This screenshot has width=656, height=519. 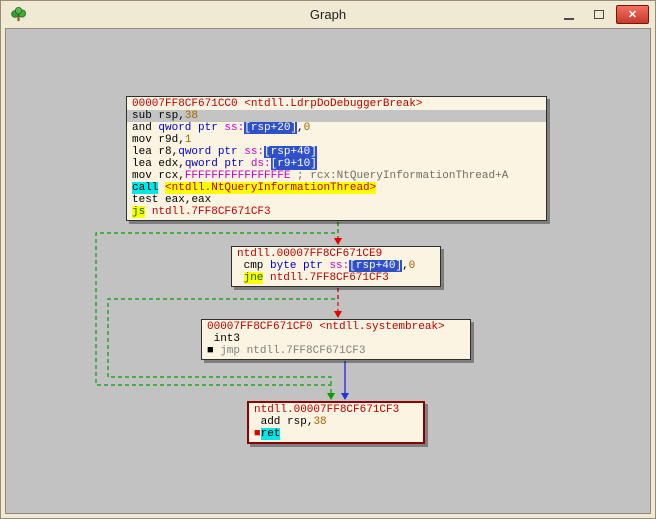 What do you see at coordinates (336, 152) in the screenshot?
I see `asm-line: lea r8,qword ptr ss:[rsp+40]` at bounding box center [336, 152].